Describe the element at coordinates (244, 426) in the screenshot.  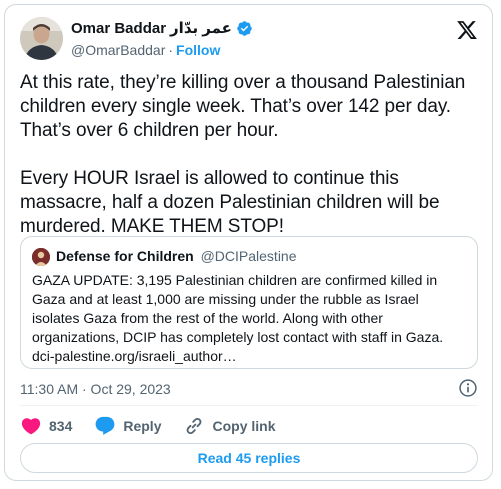
I see `copy-link-label: Copy link` at that location.